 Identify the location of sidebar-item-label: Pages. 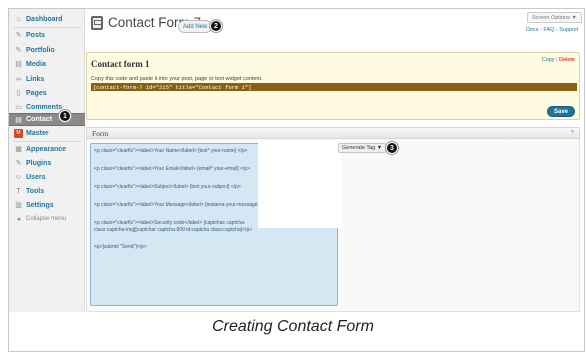
(36, 93).